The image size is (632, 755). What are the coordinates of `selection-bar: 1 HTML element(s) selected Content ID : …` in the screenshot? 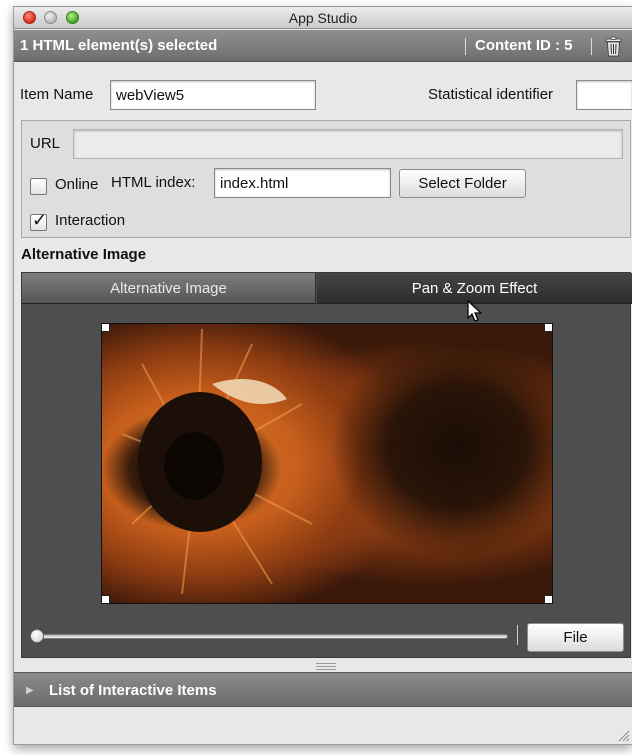 It's located at (323, 46).